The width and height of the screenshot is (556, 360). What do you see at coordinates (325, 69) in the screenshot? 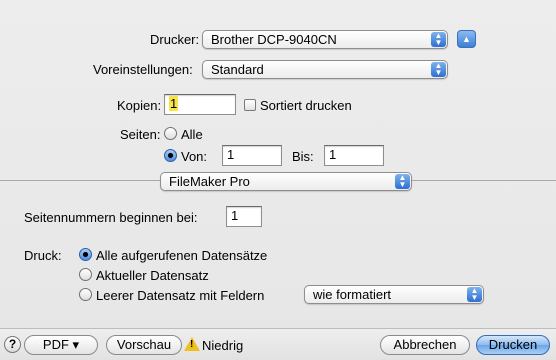
I see `presets-popup: Standard ▲ ▼` at bounding box center [325, 69].